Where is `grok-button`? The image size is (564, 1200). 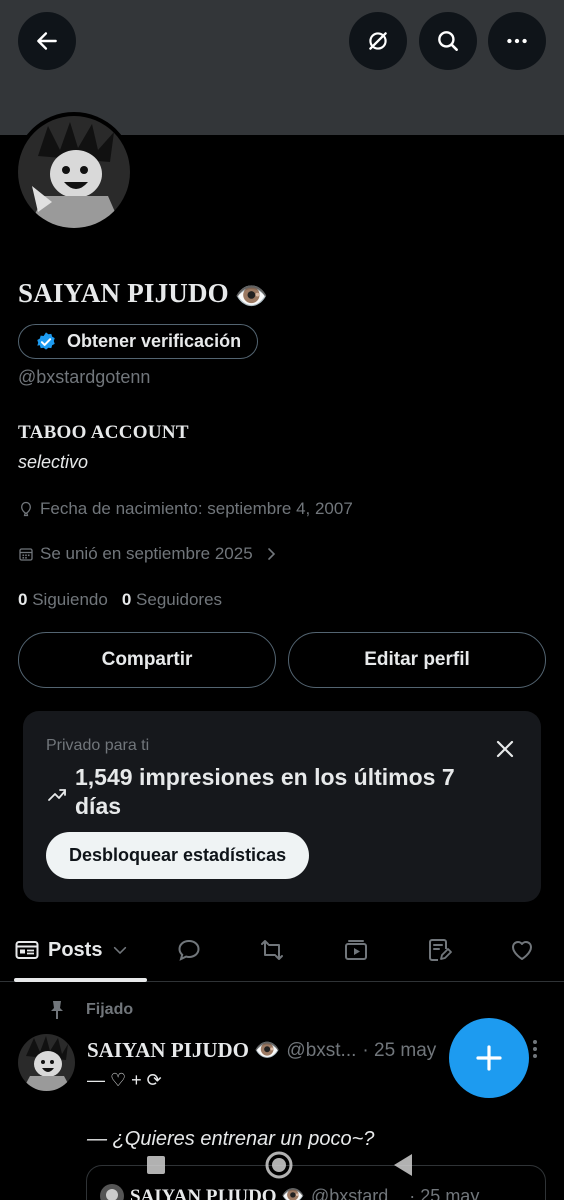
grok-button is located at coordinates (378, 41).